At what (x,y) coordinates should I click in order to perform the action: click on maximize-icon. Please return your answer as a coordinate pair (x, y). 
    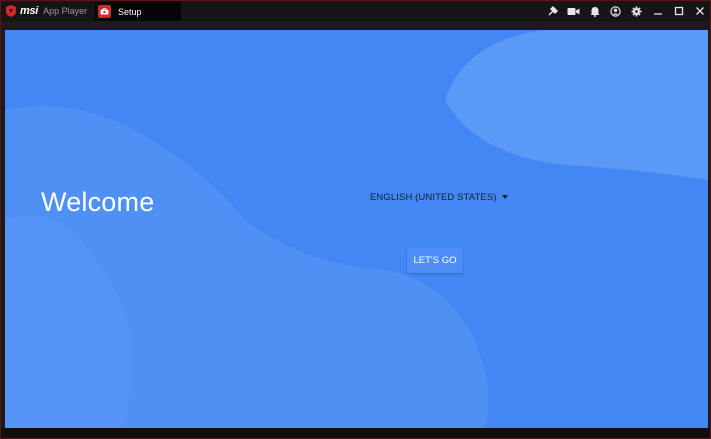
    Looking at the image, I should click on (678, 11).